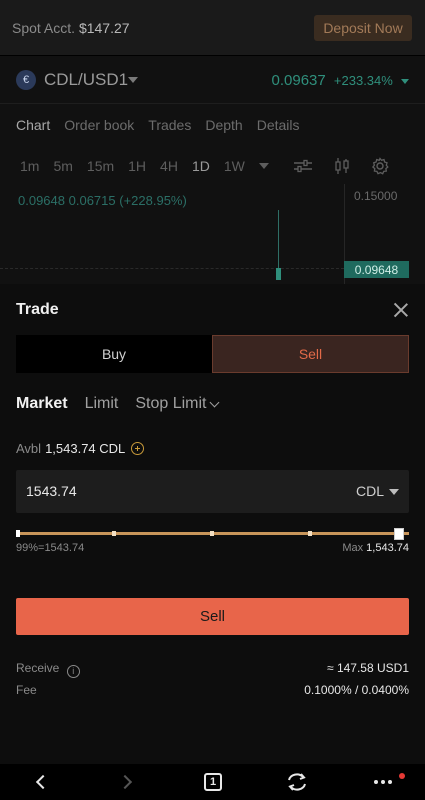  What do you see at coordinates (92, 200) in the screenshot?
I see `chart-price-b: 0.06715` at bounding box center [92, 200].